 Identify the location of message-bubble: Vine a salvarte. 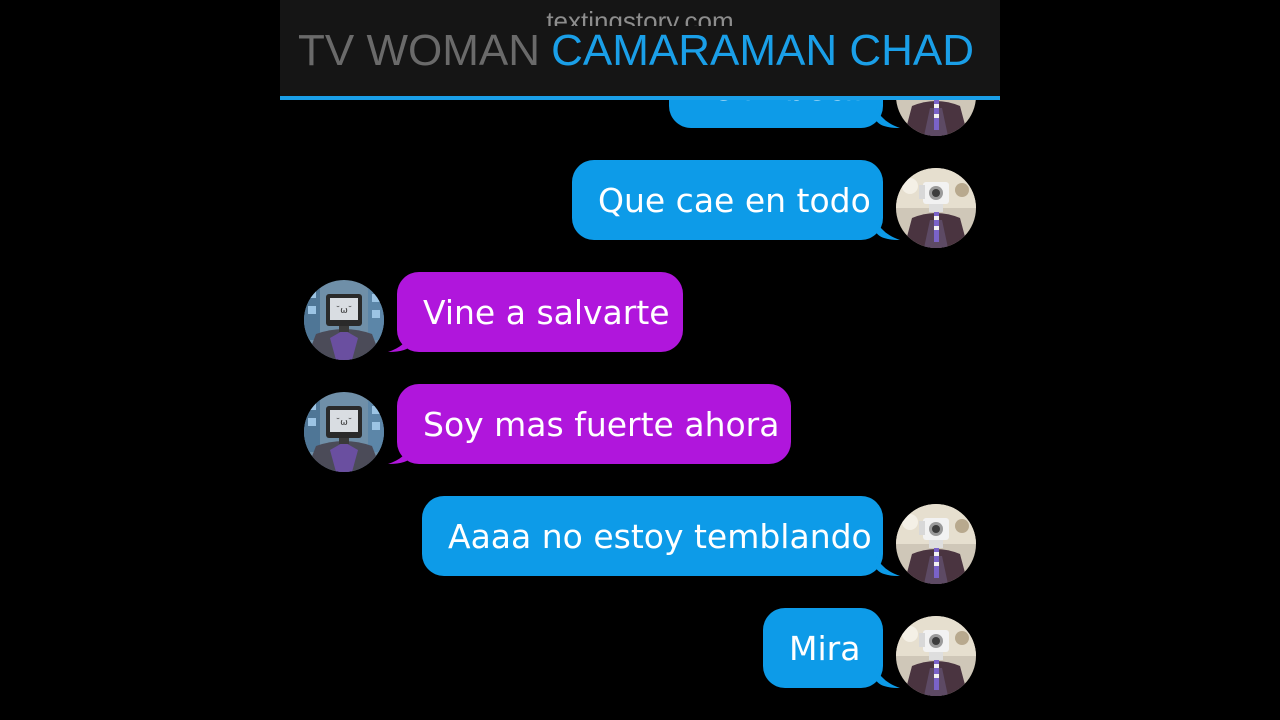
(540, 312).